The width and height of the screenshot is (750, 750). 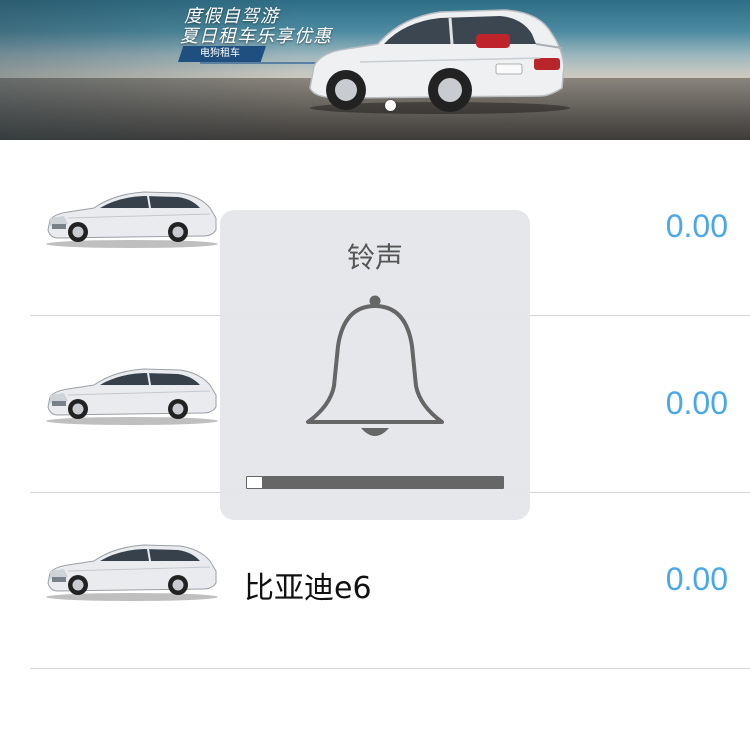 I want to click on bell-icon, so click(x=375, y=365).